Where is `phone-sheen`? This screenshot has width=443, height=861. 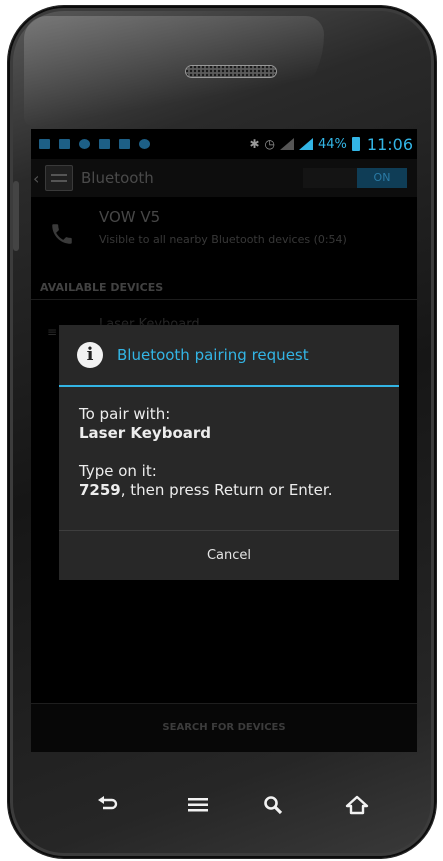
phone-sheen is located at coordinates (174, 71).